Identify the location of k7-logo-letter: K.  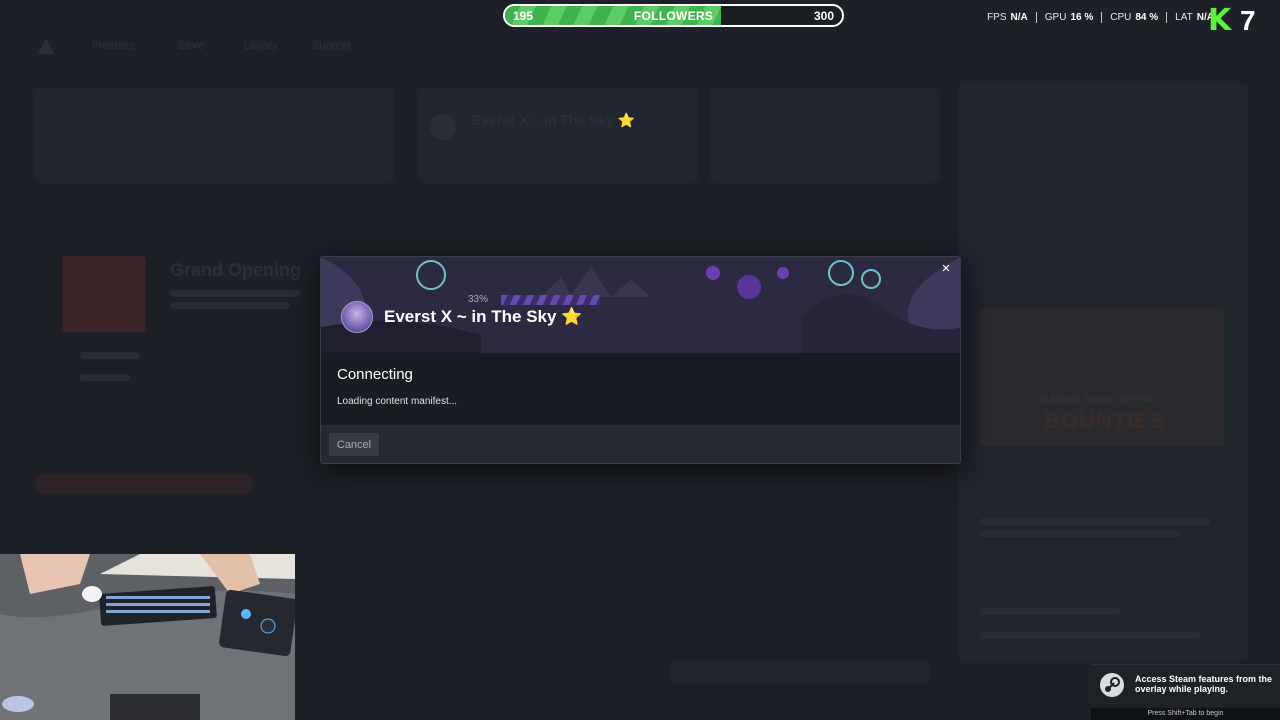
(1220, 20).